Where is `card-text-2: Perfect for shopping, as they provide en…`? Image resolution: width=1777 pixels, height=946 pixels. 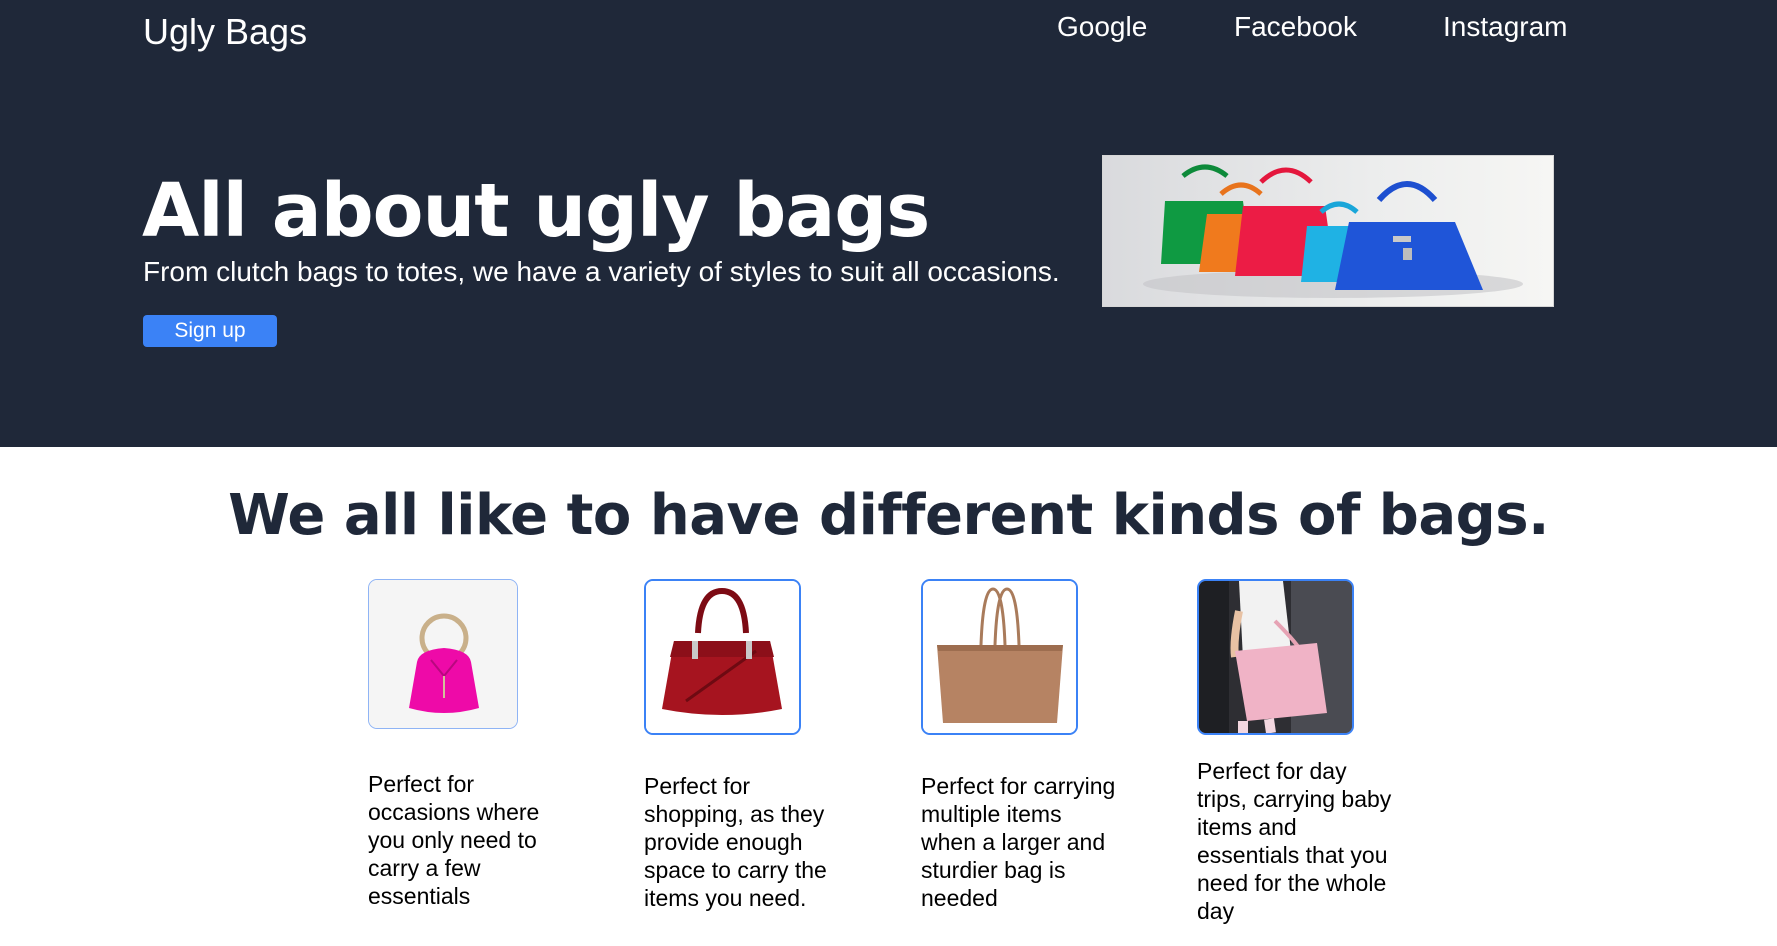 card-text-2: Perfect for shopping, as they provide en… is located at coordinates (735, 842).